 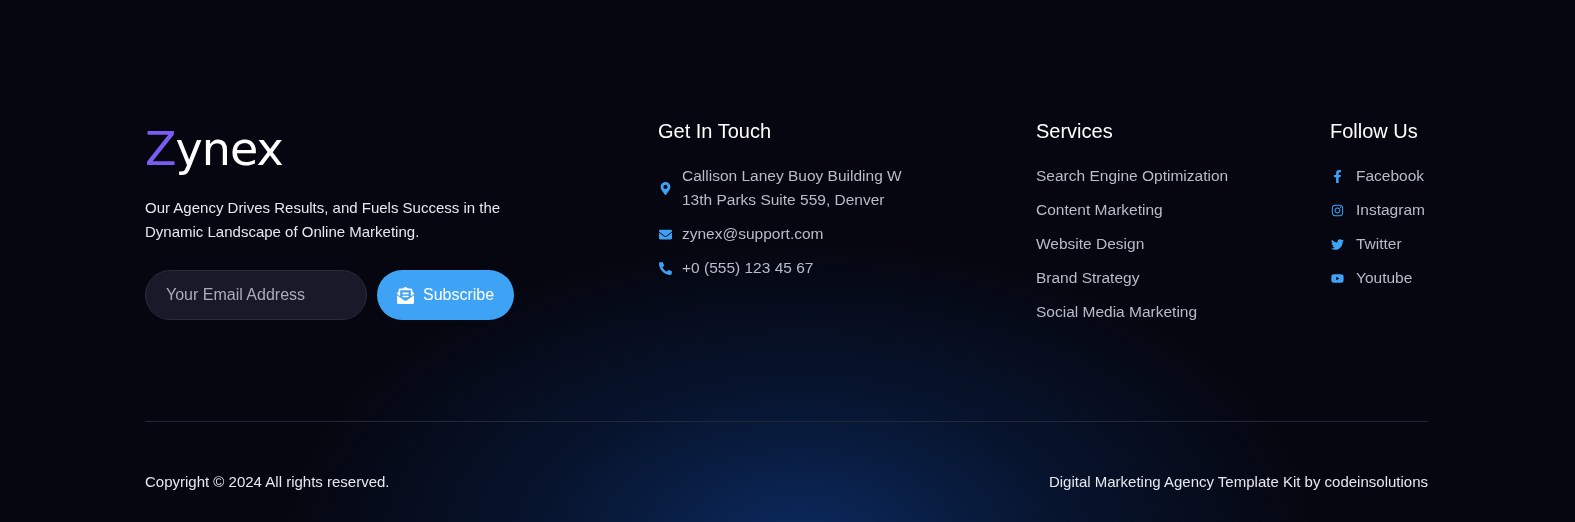 I want to click on column-heading: Follow Us, so click(x=1374, y=131).